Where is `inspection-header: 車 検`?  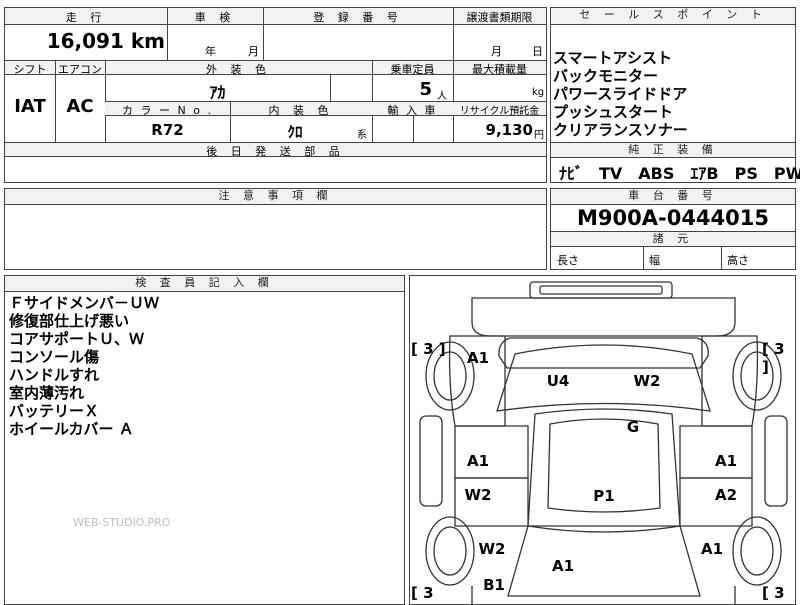 inspection-header: 車 検 is located at coordinates (215, 17).